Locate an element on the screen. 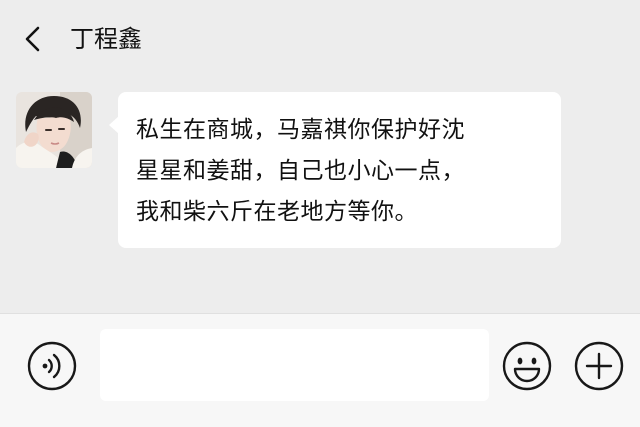  smiley-icon is located at coordinates (527, 366).